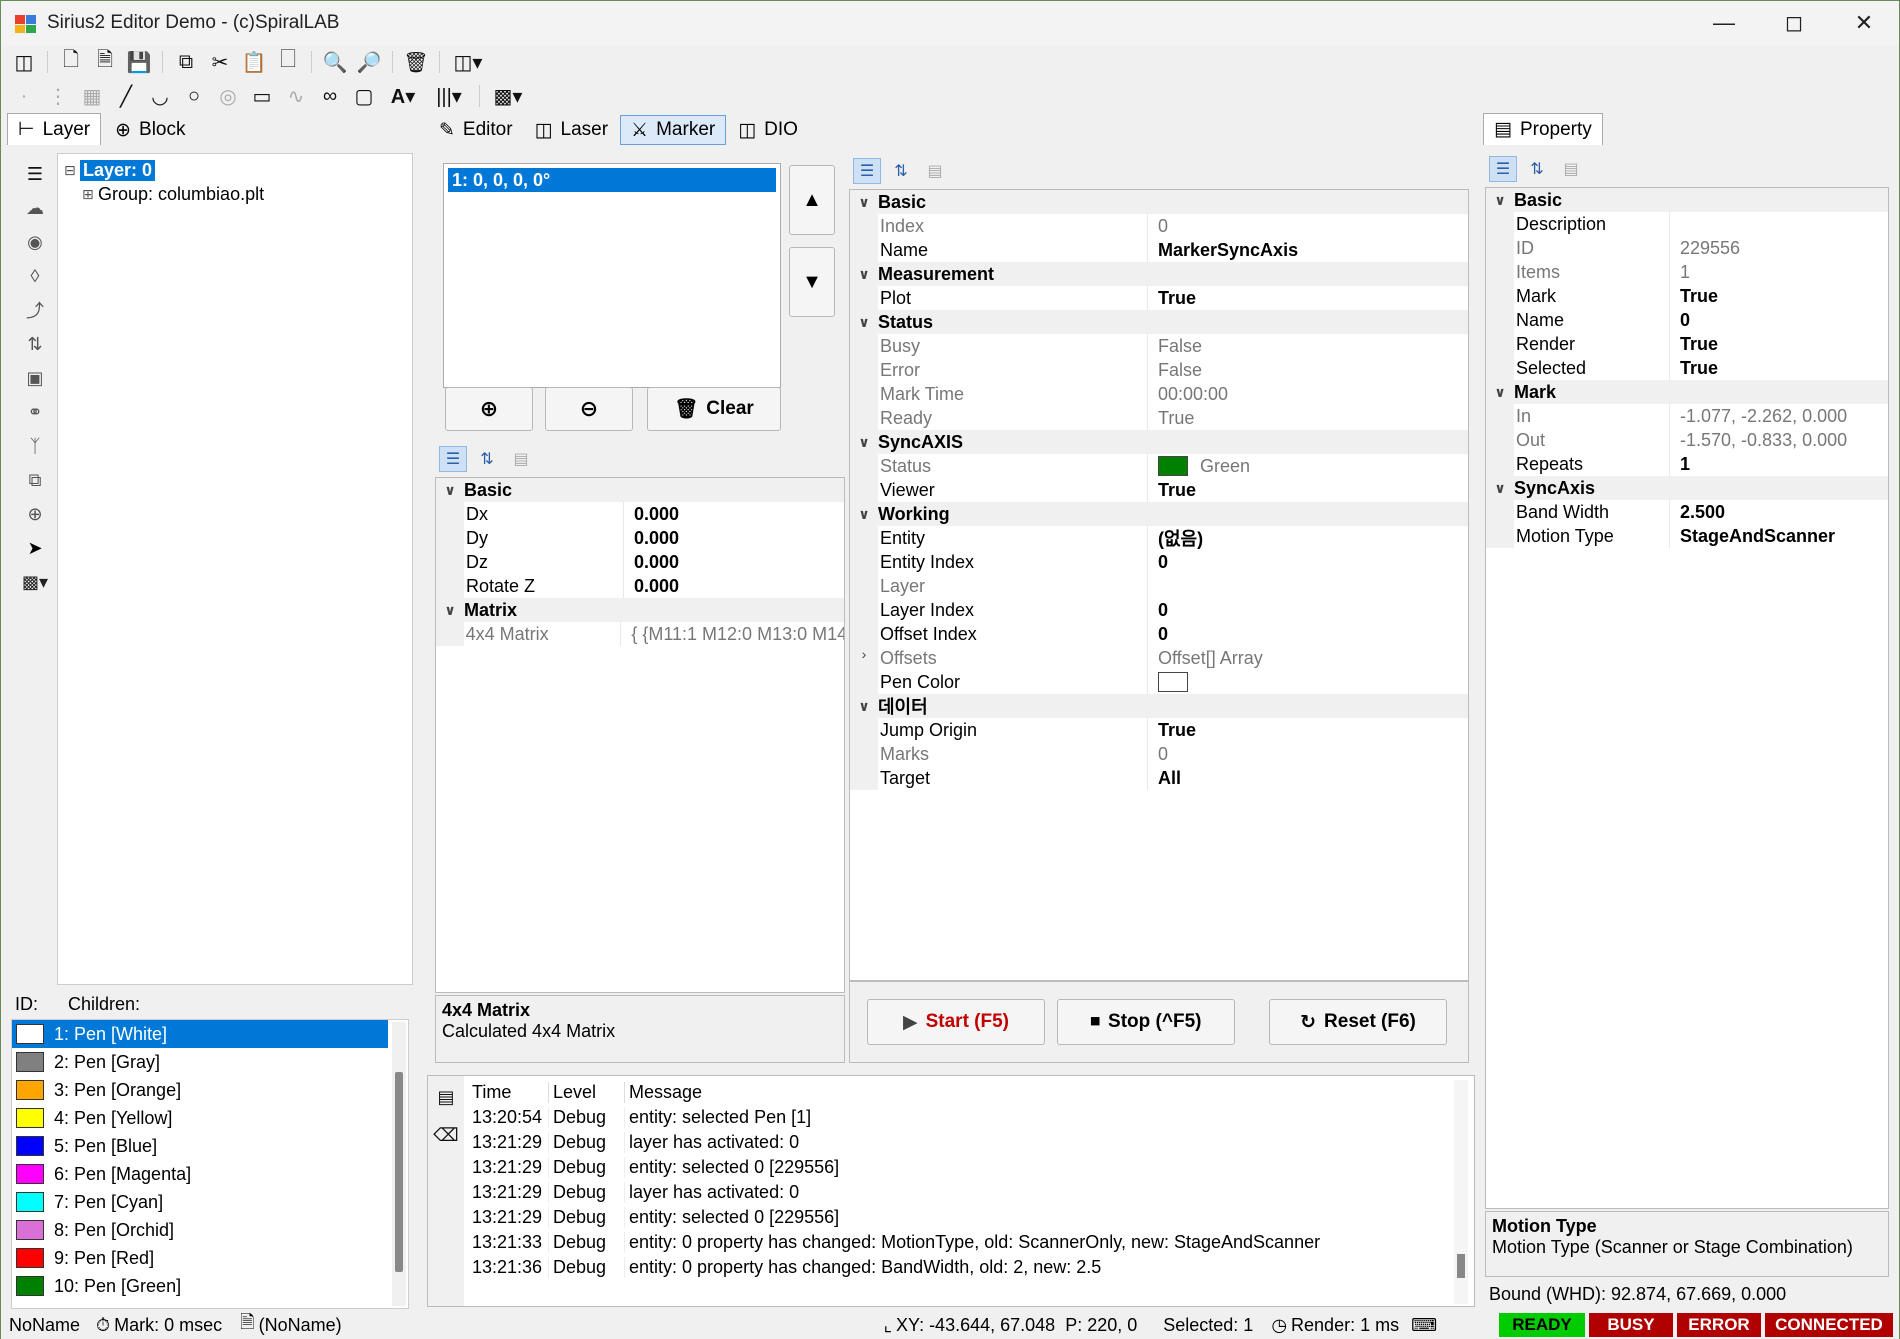 The height and width of the screenshot is (1339, 1900). I want to click on property-row: Motion Type StageAndScanner, so click(1687, 536).